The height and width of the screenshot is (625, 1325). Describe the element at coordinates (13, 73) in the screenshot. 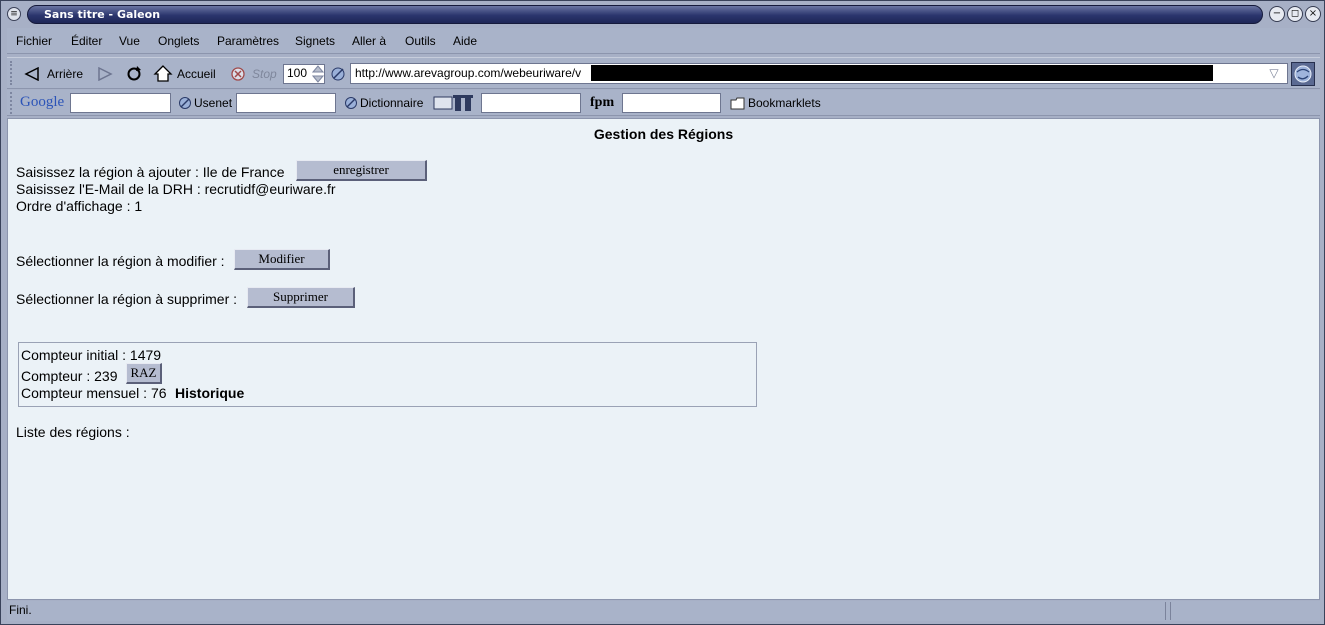

I see `toolbar-grip` at that location.